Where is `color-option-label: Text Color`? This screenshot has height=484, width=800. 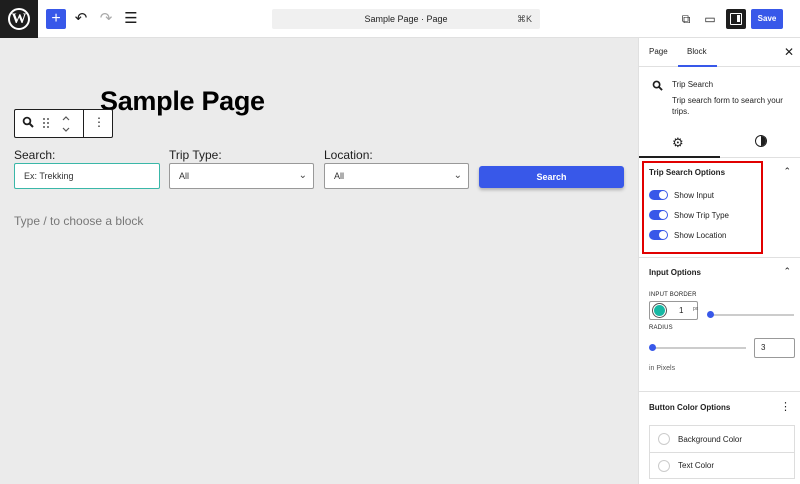 color-option-label: Text Color is located at coordinates (696, 465).